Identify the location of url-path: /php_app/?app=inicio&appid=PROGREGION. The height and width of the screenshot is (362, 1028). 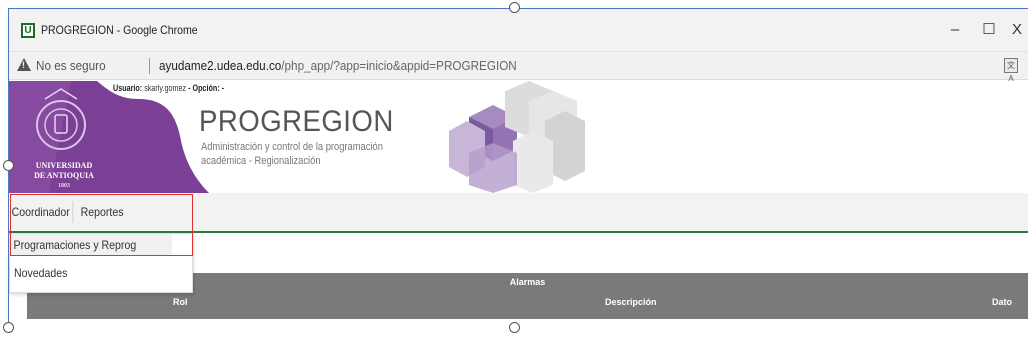
(399, 65).